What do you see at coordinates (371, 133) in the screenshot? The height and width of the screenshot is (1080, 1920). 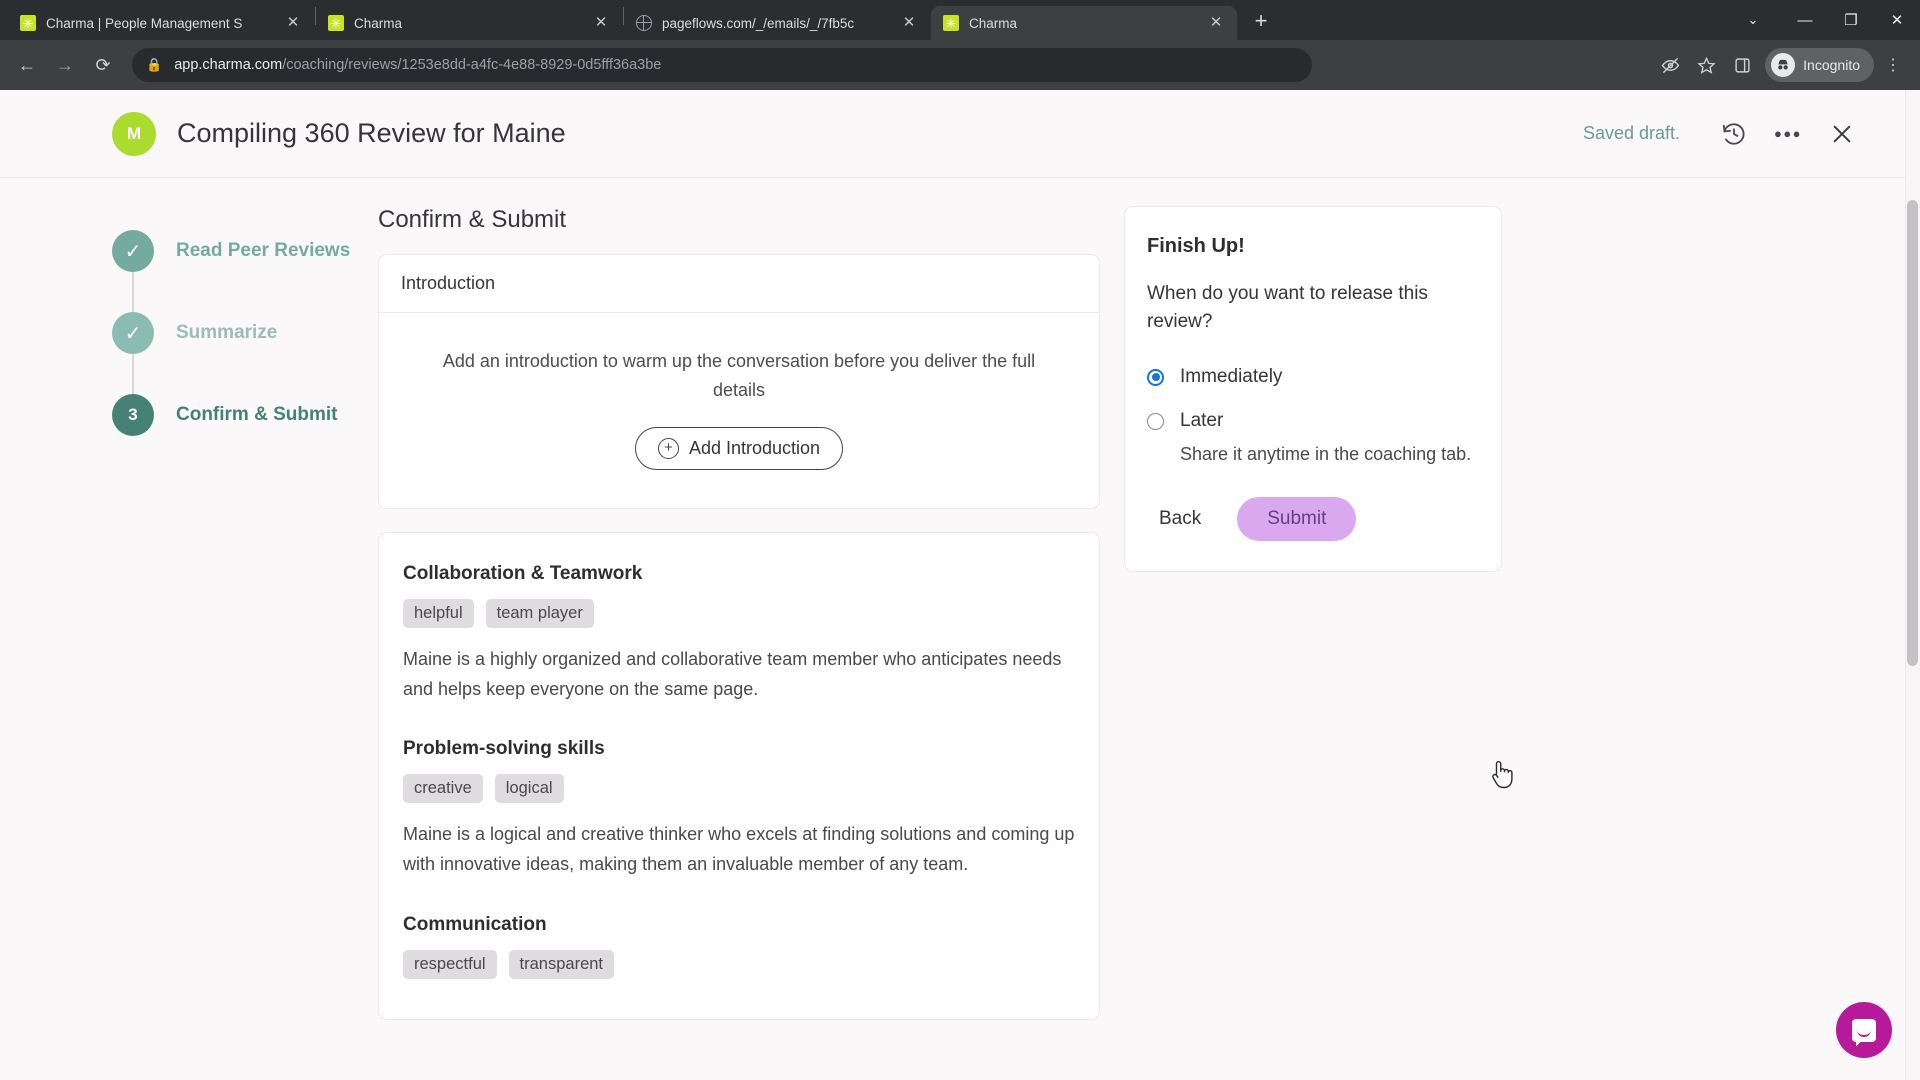 I see `page-title: Compiling 360 Review for Maine` at bounding box center [371, 133].